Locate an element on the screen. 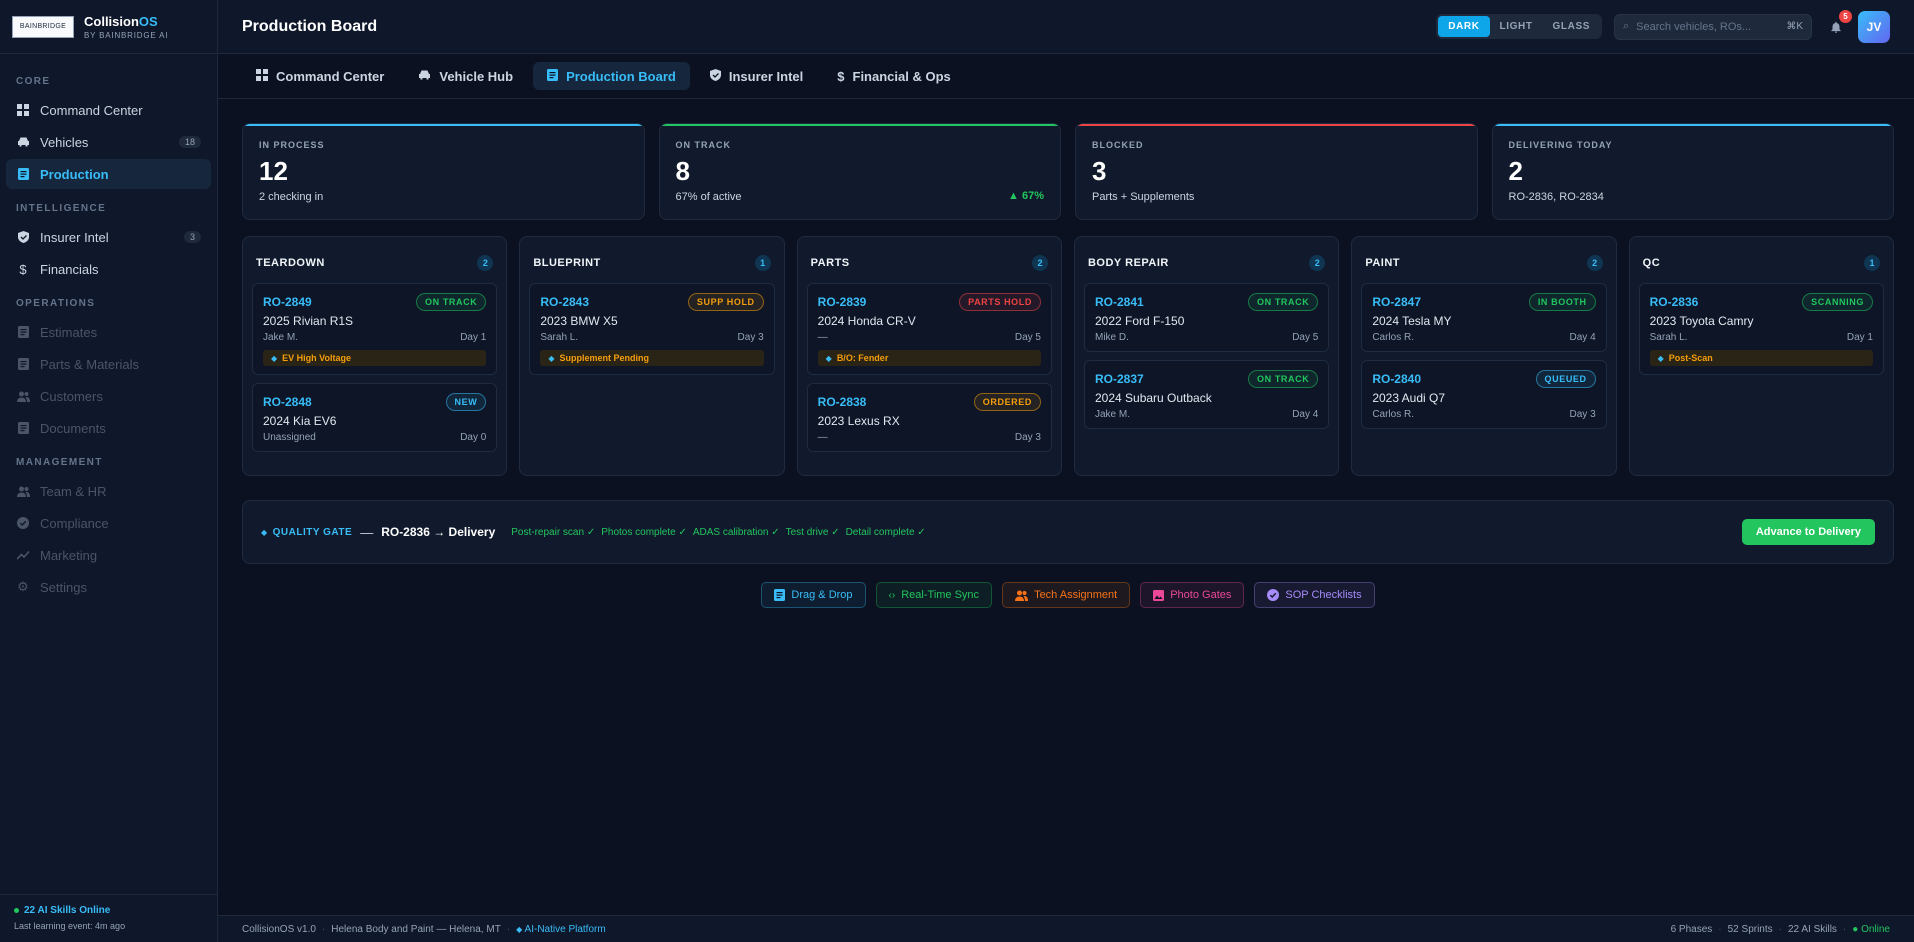 The image size is (1914, 942). sidebar-item-production: Production is located at coordinates (108, 174).